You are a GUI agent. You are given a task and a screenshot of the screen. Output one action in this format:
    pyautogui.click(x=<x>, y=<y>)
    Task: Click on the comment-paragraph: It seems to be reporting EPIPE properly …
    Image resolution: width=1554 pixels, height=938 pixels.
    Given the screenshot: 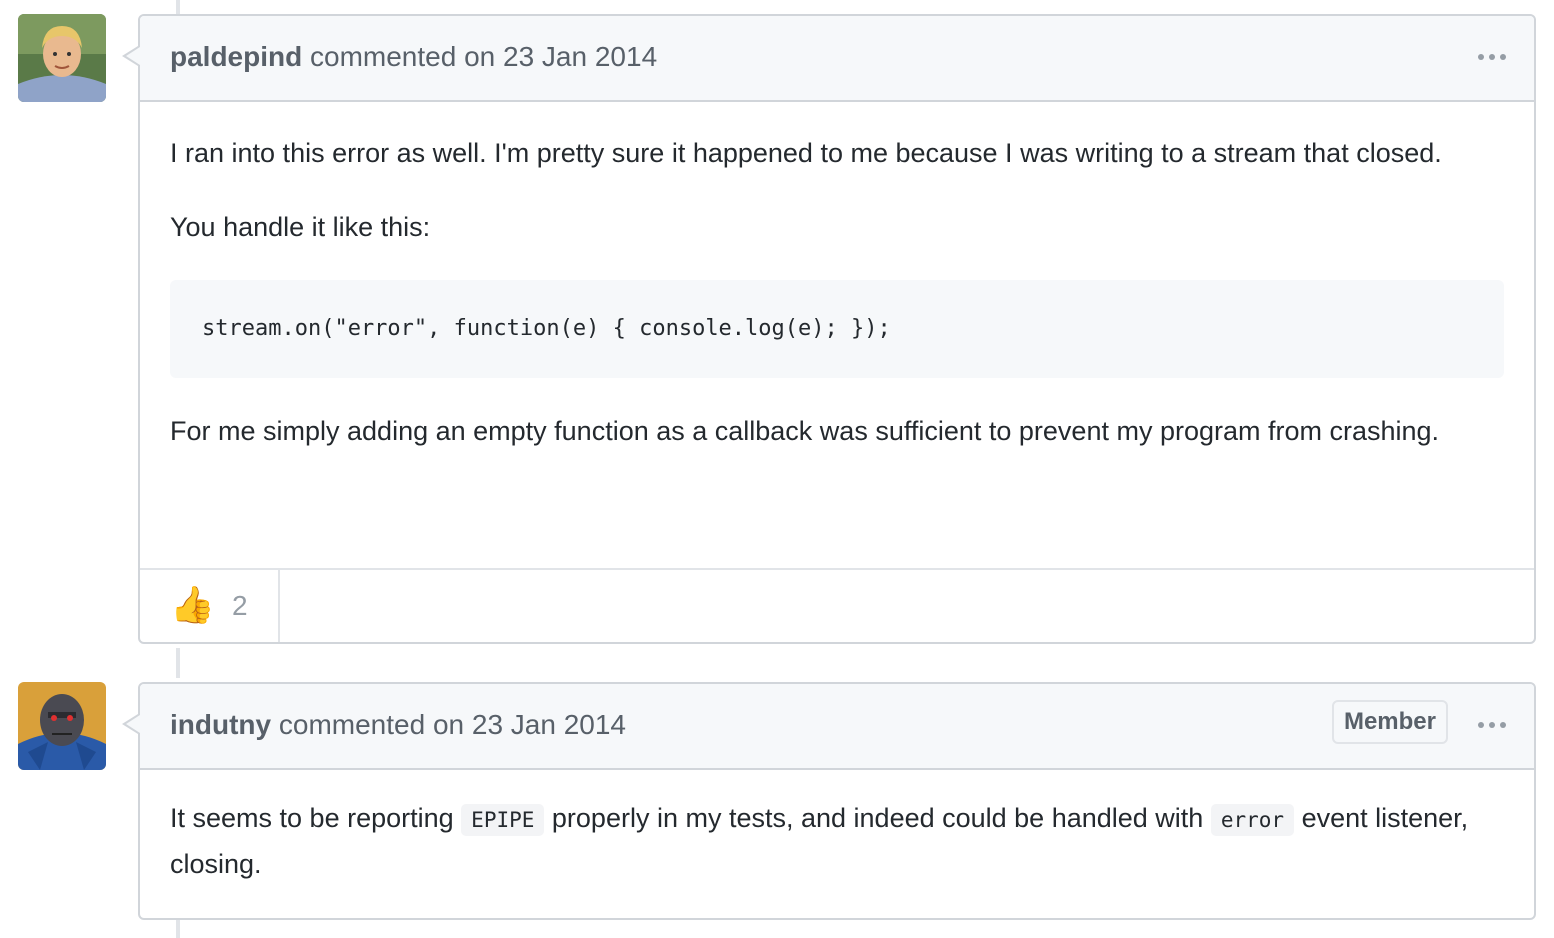 What is the action you would take?
    pyautogui.click(x=837, y=841)
    